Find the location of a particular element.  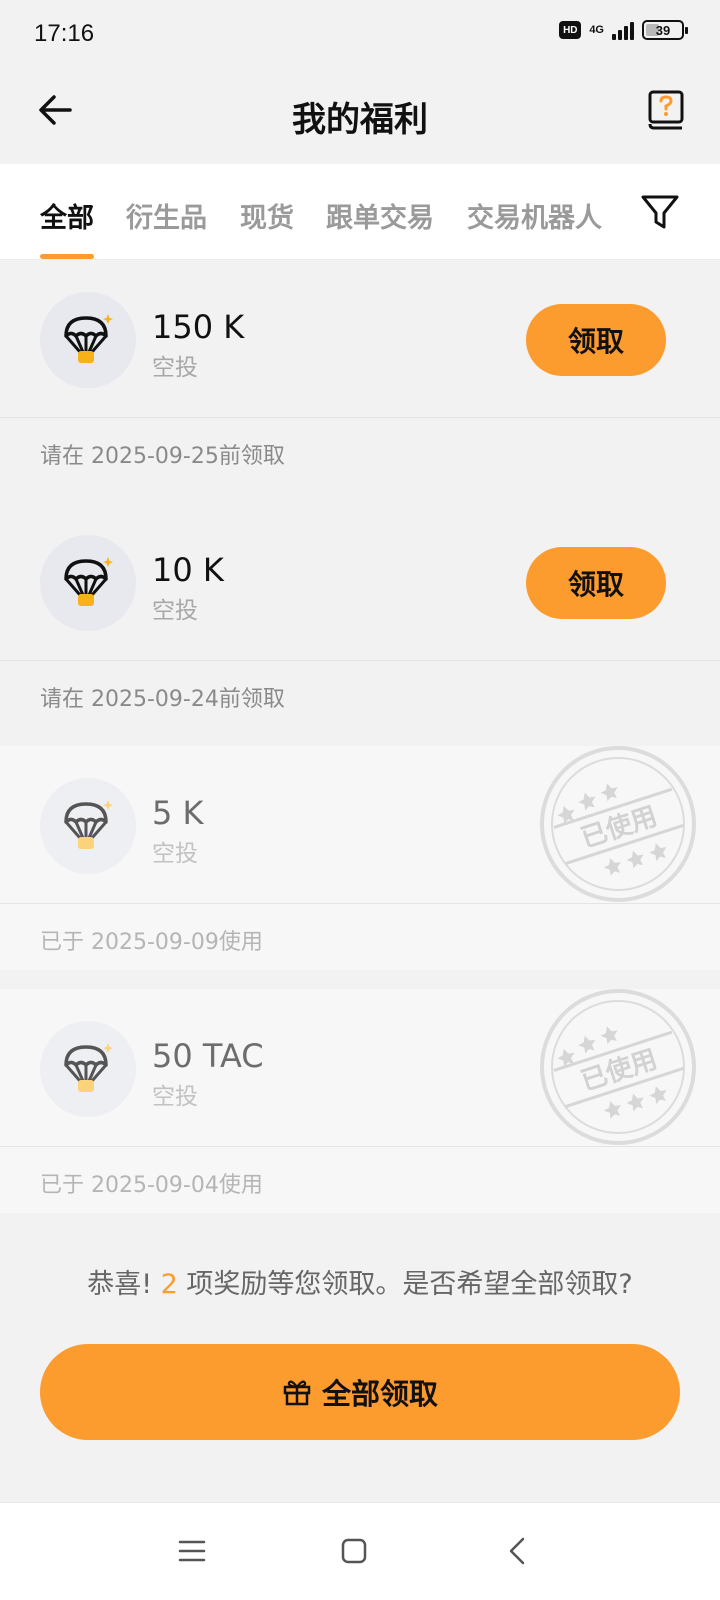

reward-card-footer: 已于 2025-09-09使用 is located at coordinates (360, 937).